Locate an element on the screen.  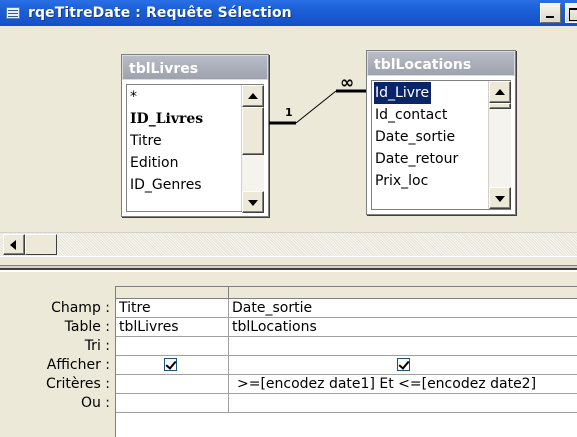
row-label-tri: Tri : is located at coordinates (97, 346).